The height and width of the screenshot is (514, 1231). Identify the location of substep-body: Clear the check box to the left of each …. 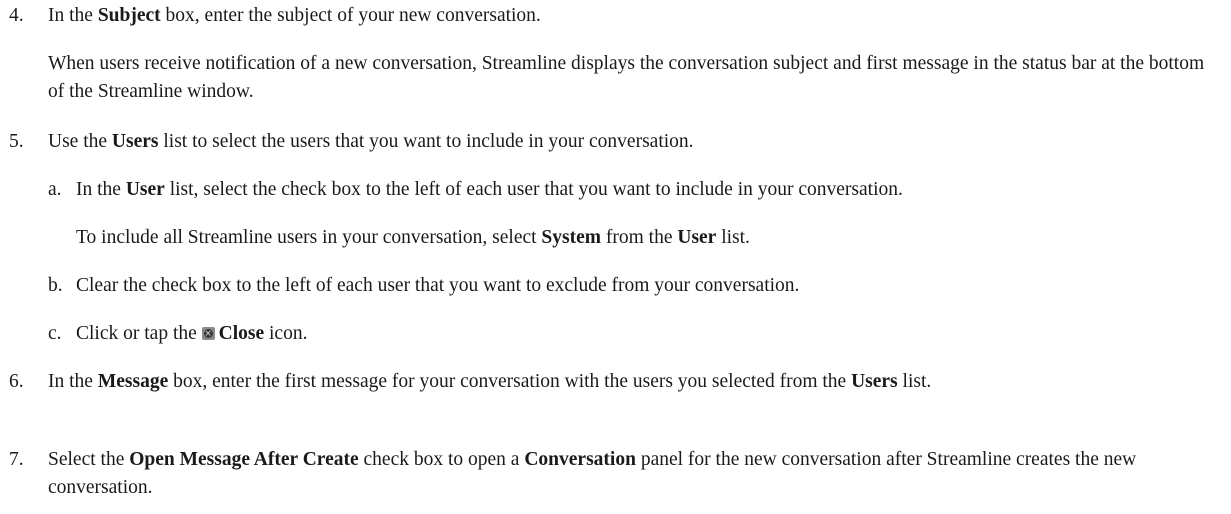
(650, 286).